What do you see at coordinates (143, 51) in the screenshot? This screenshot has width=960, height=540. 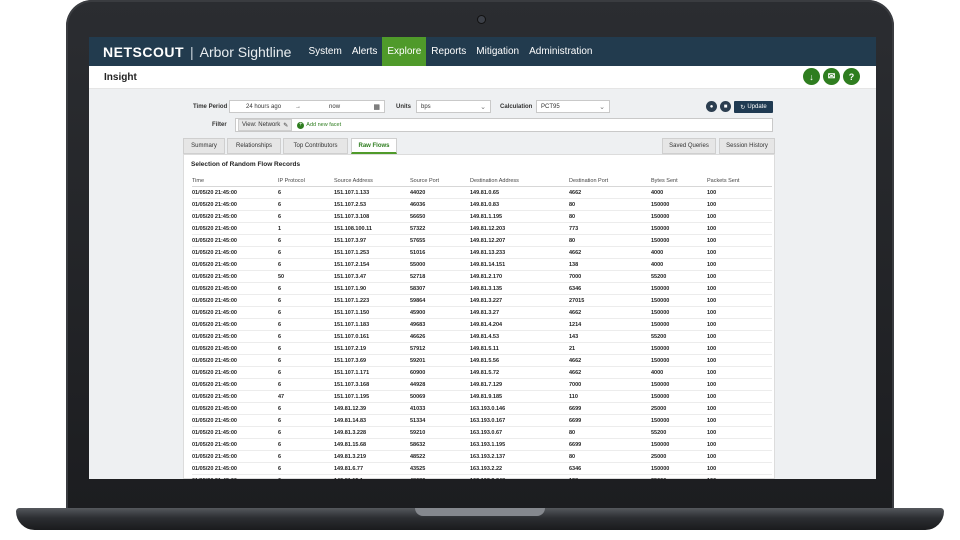 I see `brand-logo: NETSCOUT` at bounding box center [143, 51].